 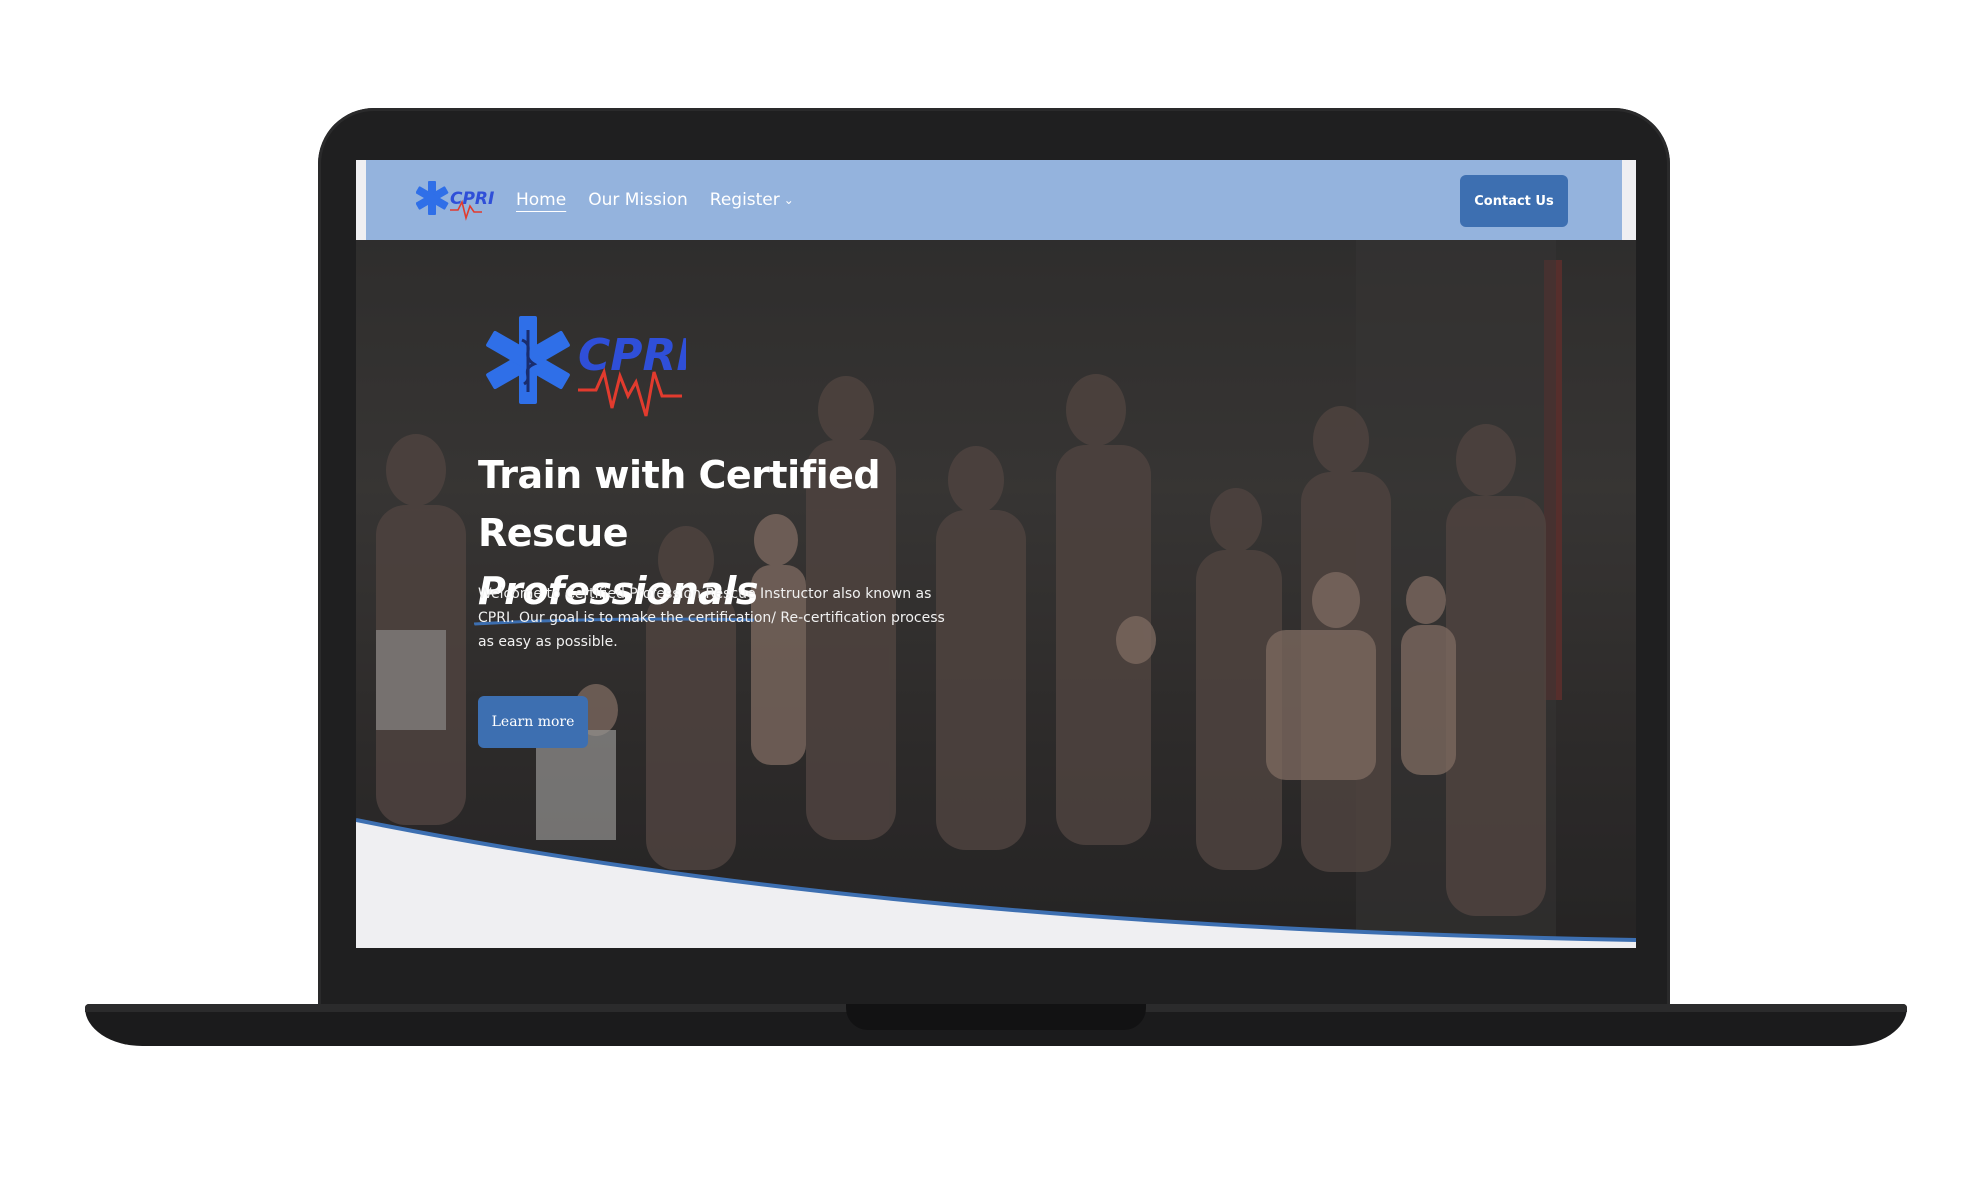 I want to click on nav-link-home: Home, so click(x=541, y=200).